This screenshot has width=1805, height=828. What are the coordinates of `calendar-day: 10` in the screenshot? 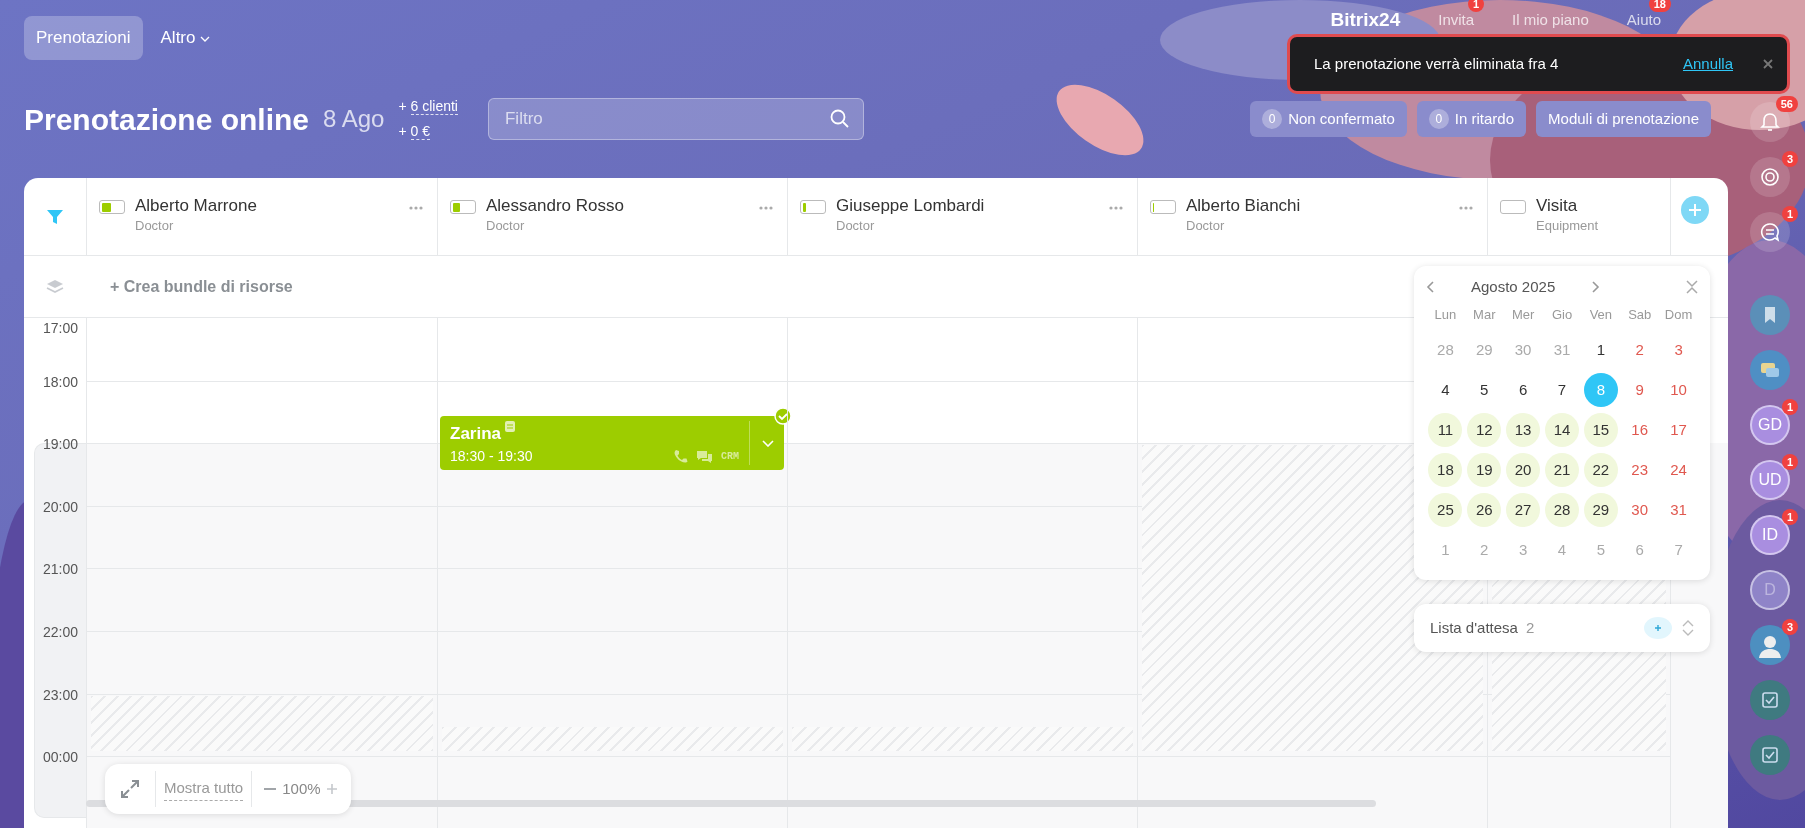 It's located at (1678, 390).